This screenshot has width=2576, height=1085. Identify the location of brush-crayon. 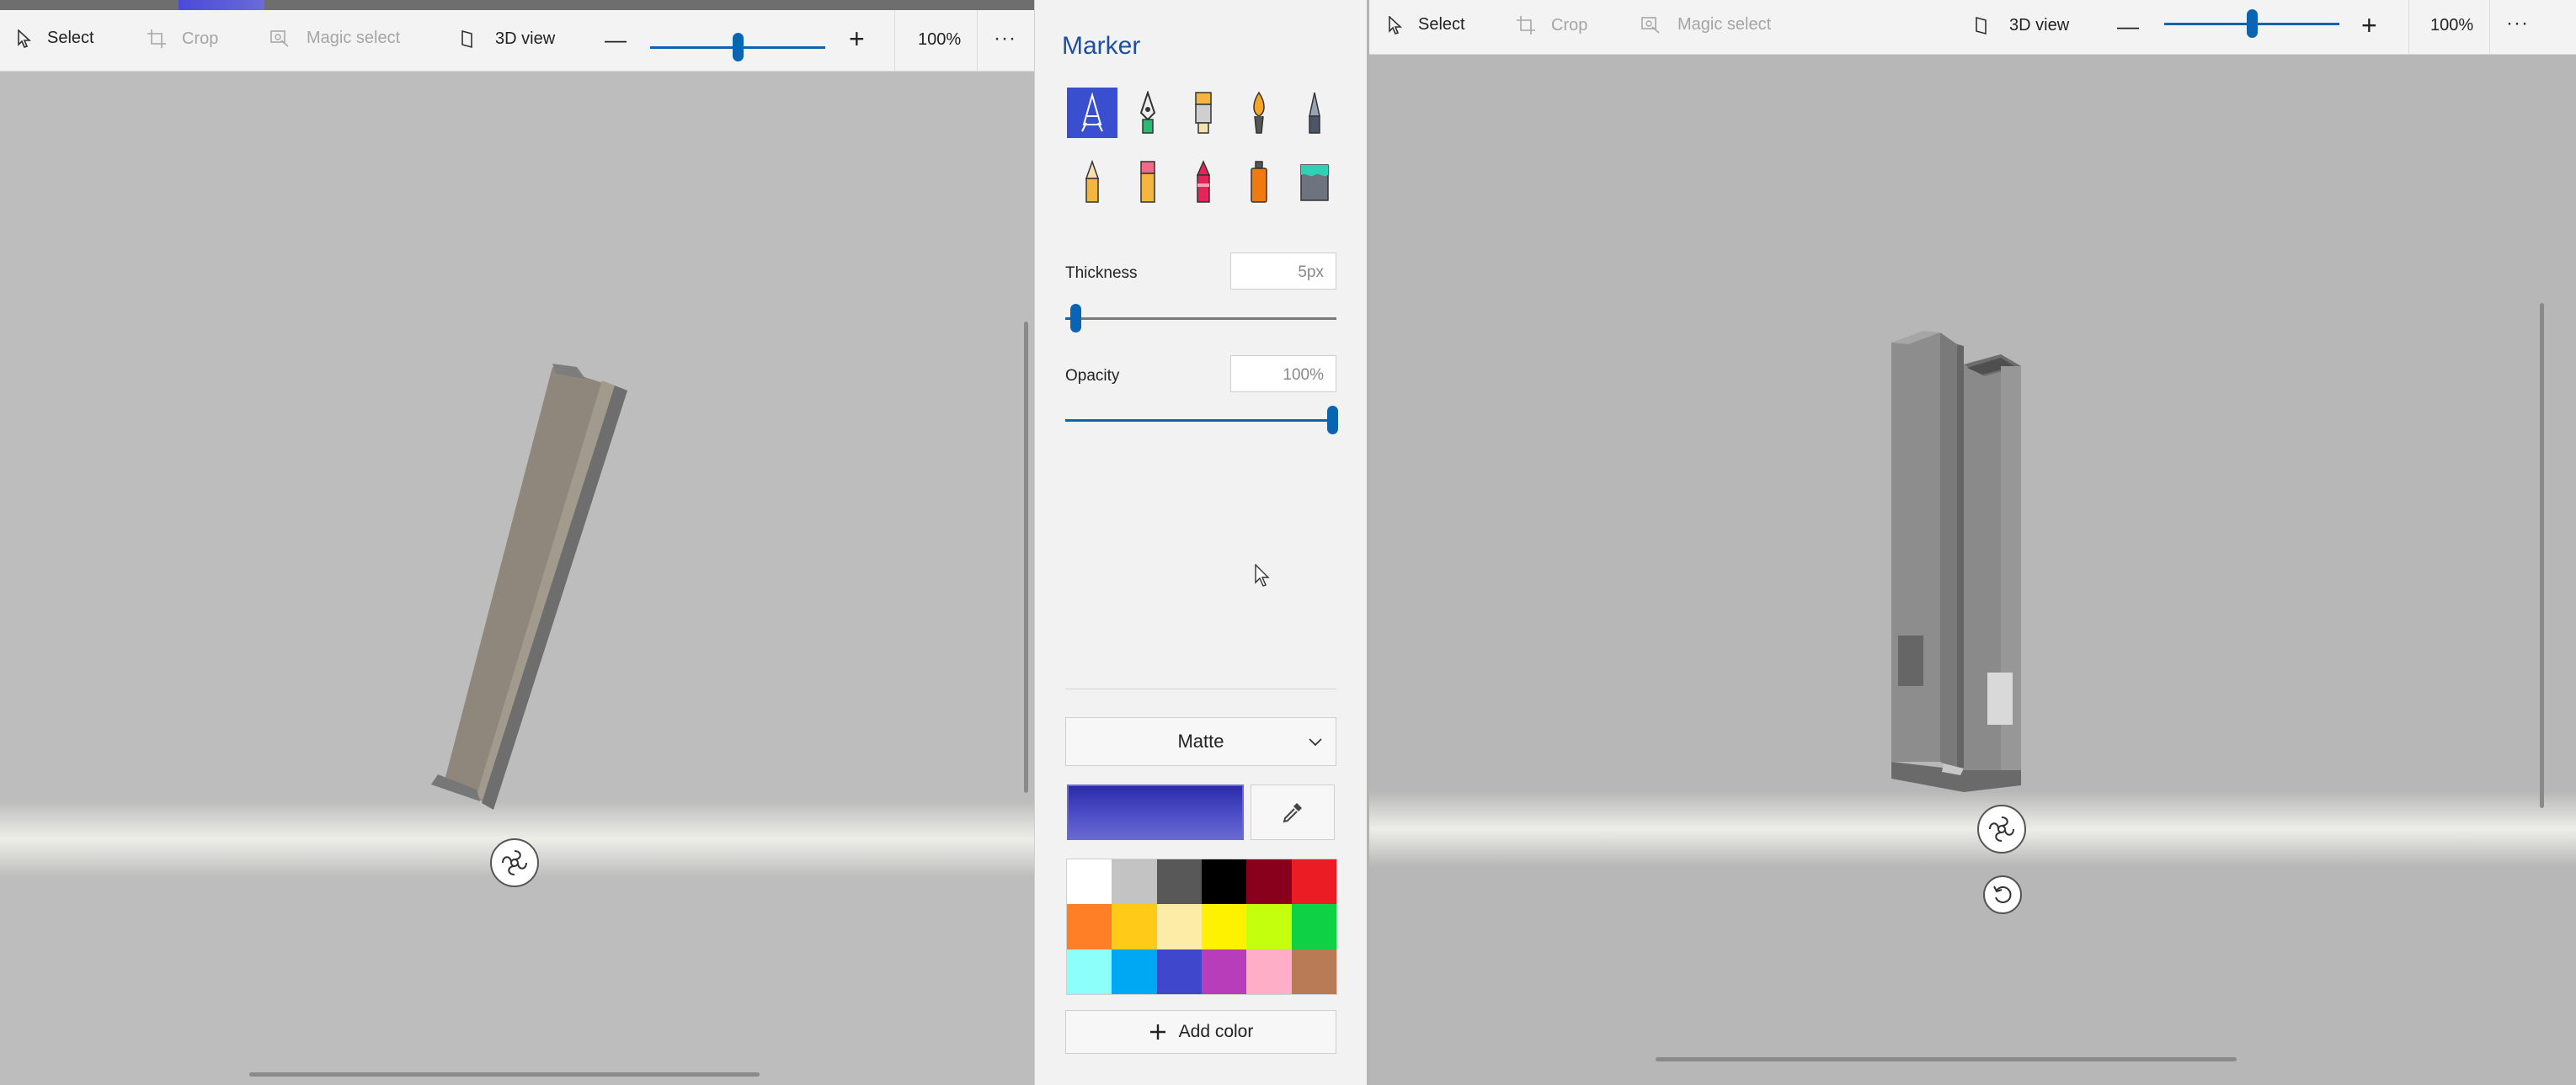
(1203, 182).